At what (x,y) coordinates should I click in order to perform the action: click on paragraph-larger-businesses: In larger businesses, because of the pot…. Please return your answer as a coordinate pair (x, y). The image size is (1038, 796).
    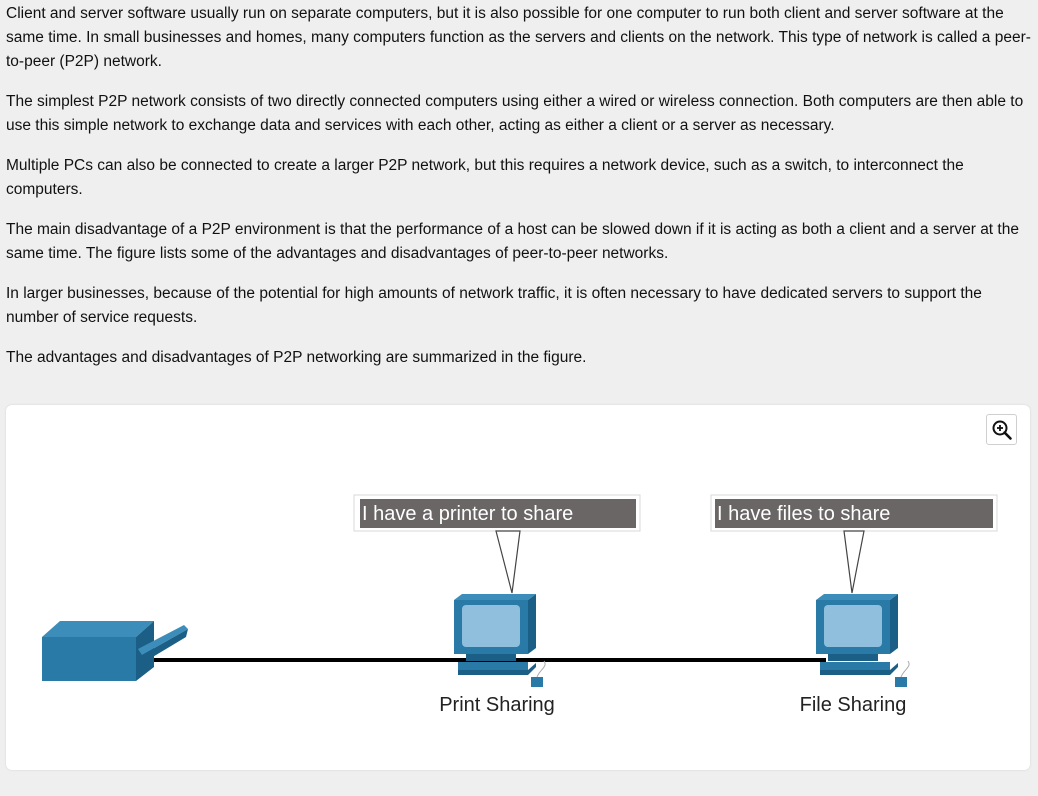
    Looking at the image, I should click on (494, 305).